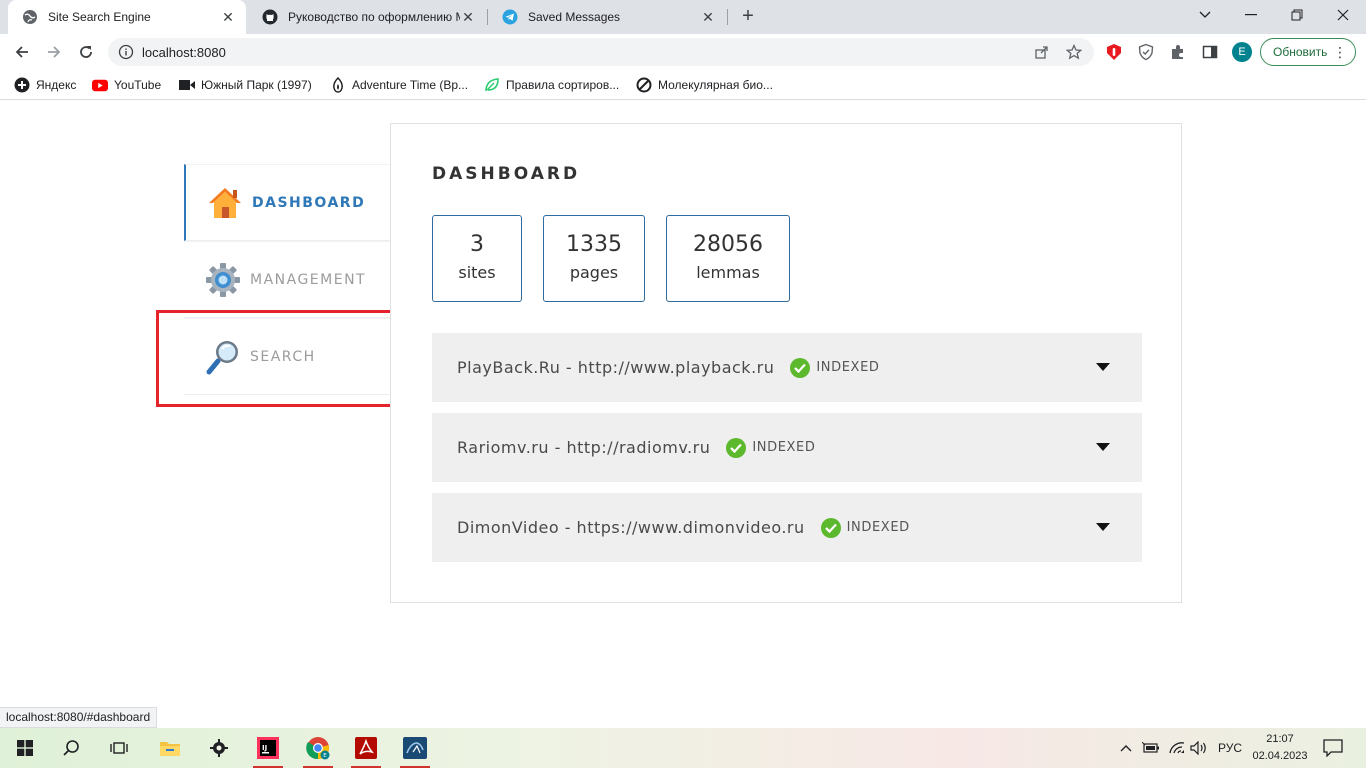 This screenshot has width=1366, height=768. I want to click on taskbar-chrome: E, so click(318, 748).